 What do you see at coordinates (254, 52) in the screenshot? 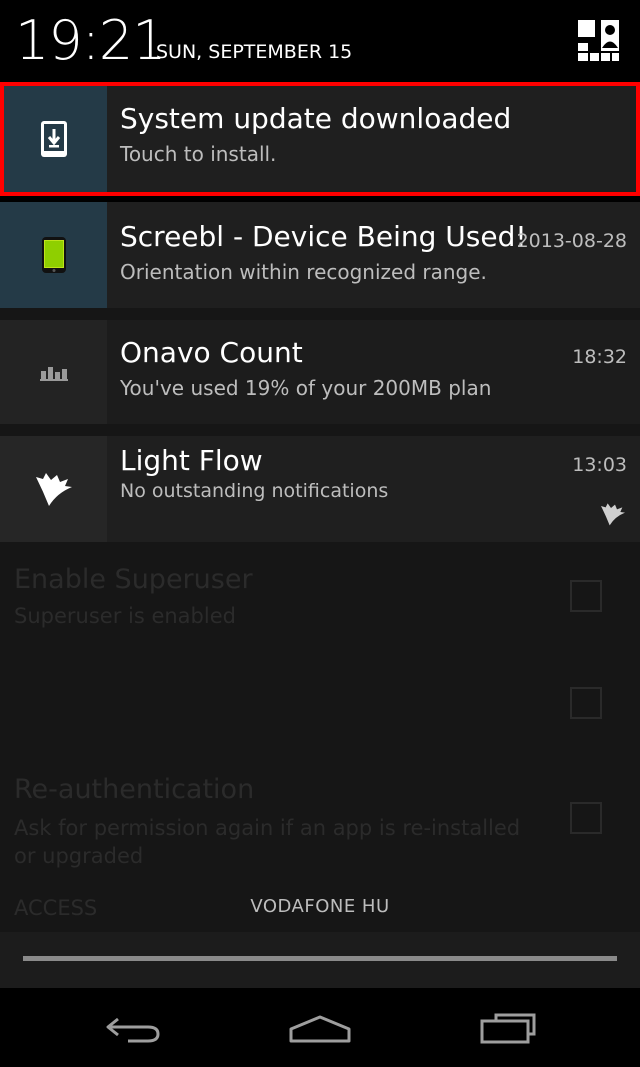
I see `date: SUN, SEPTEMBER 15` at bounding box center [254, 52].